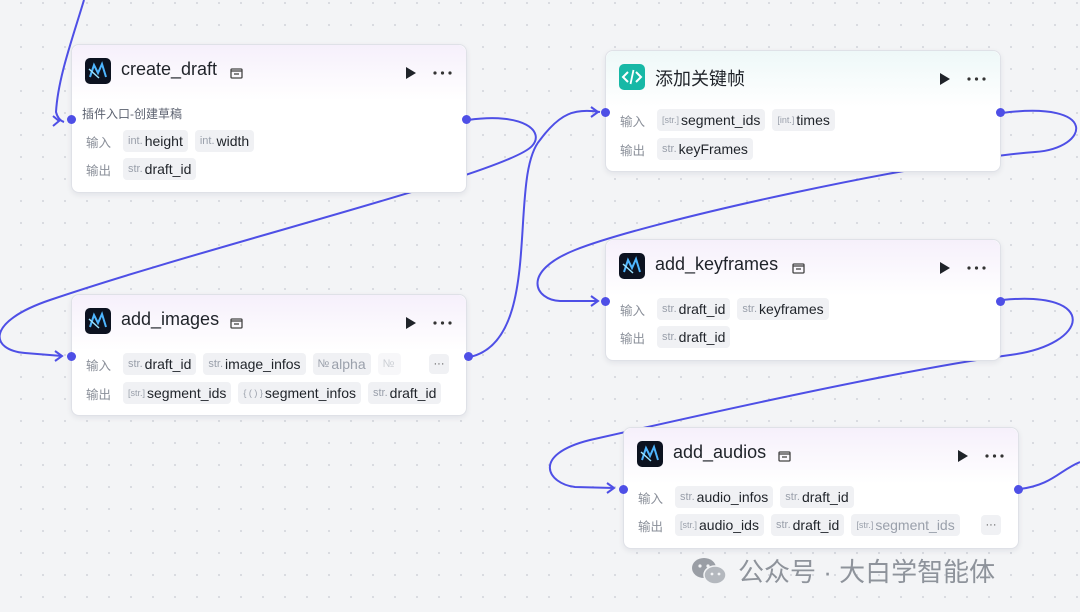 This screenshot has width=1080, height=612. What do you see at coordinates (132, 114) in the screenshot?
I see `node-description: 插件入口-创建草稿` at bounding box center [132, 114].